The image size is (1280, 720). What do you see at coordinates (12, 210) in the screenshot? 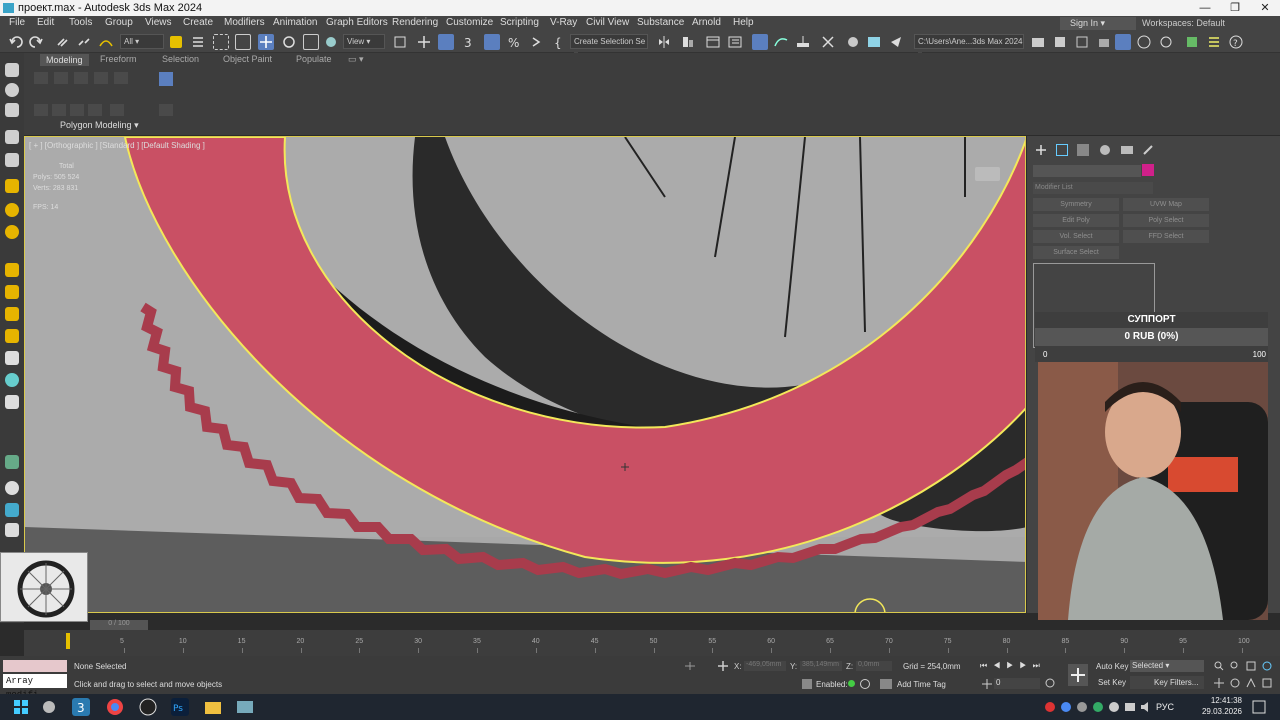
I see `lightbulb-icon` at bounding box center [12, 210].